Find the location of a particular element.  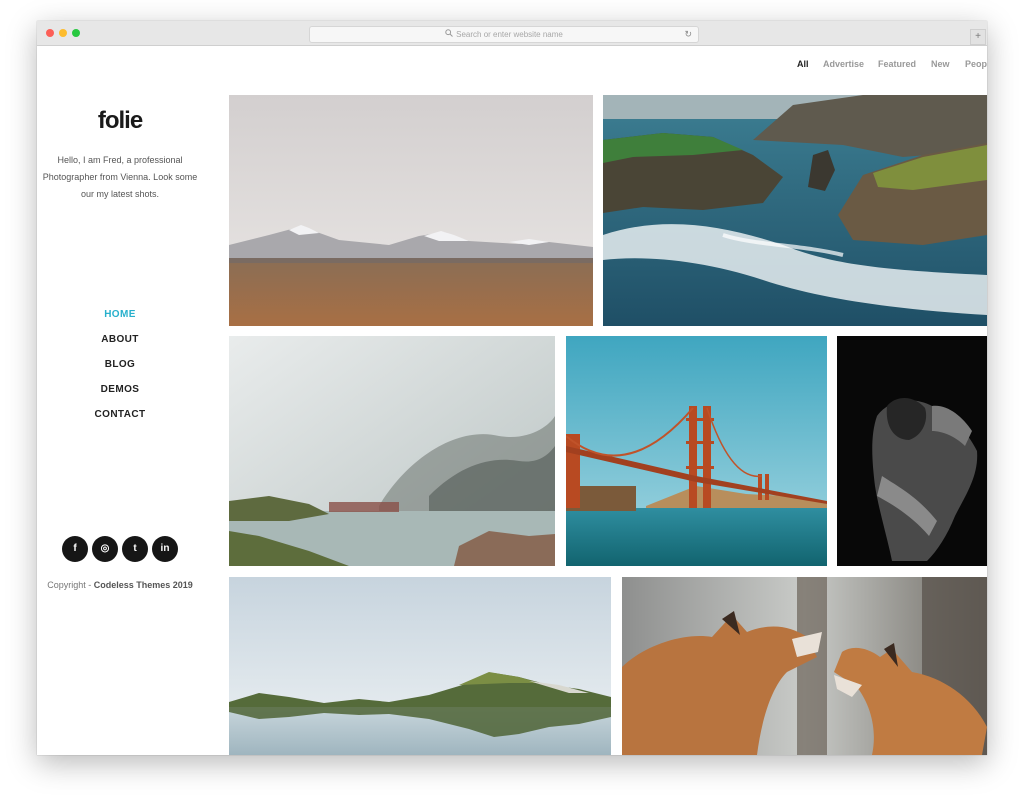

copyright-prefix: Copyright - is located at coordinates (70, 585).